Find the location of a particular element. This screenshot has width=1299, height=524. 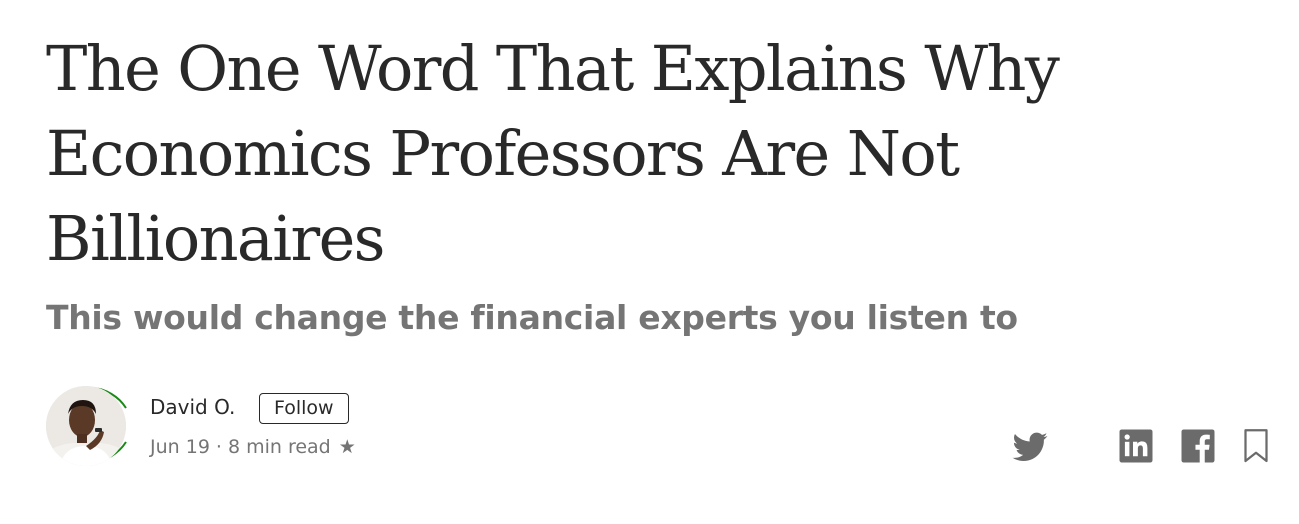

linkedin-share-link is located at coordinates (1136, 448).